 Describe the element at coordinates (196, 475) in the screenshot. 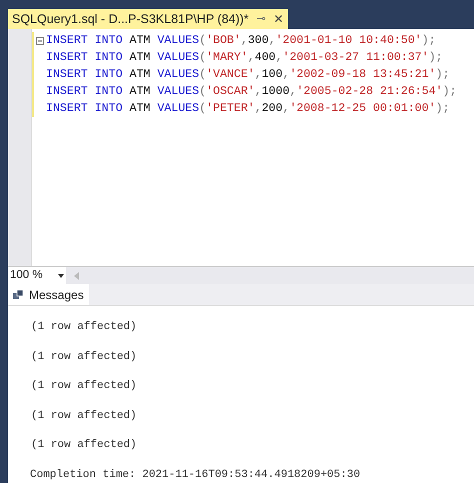

I see `completion-time: Completion time: 2021-11-16T09:53:44.4918209+05:30` at that location.